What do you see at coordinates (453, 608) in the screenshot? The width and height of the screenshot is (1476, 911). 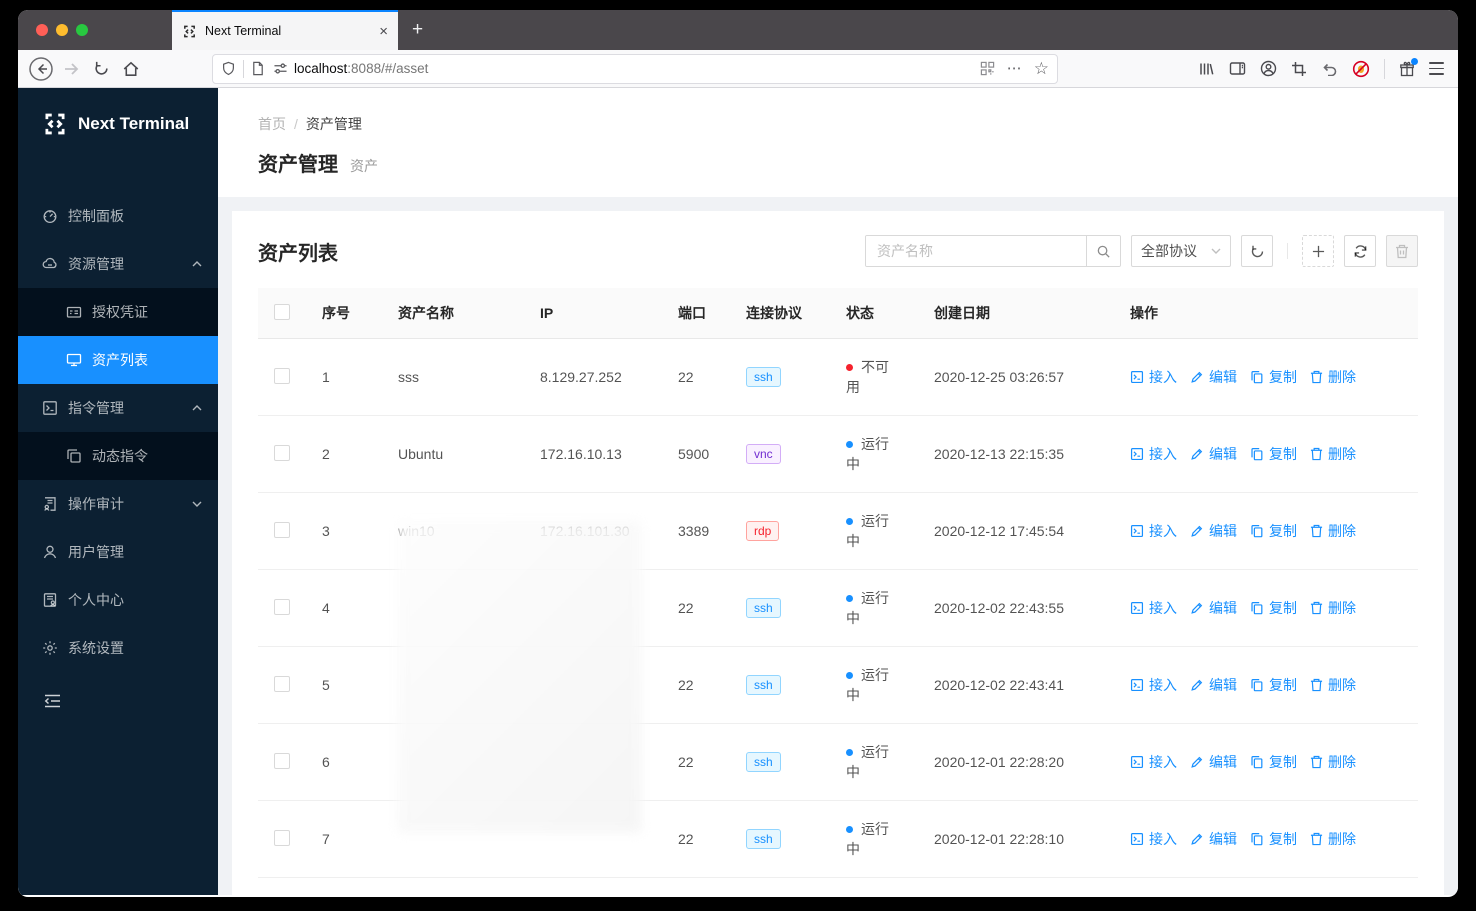 I see `cell-asset-name` at bounding box center [453, 608].